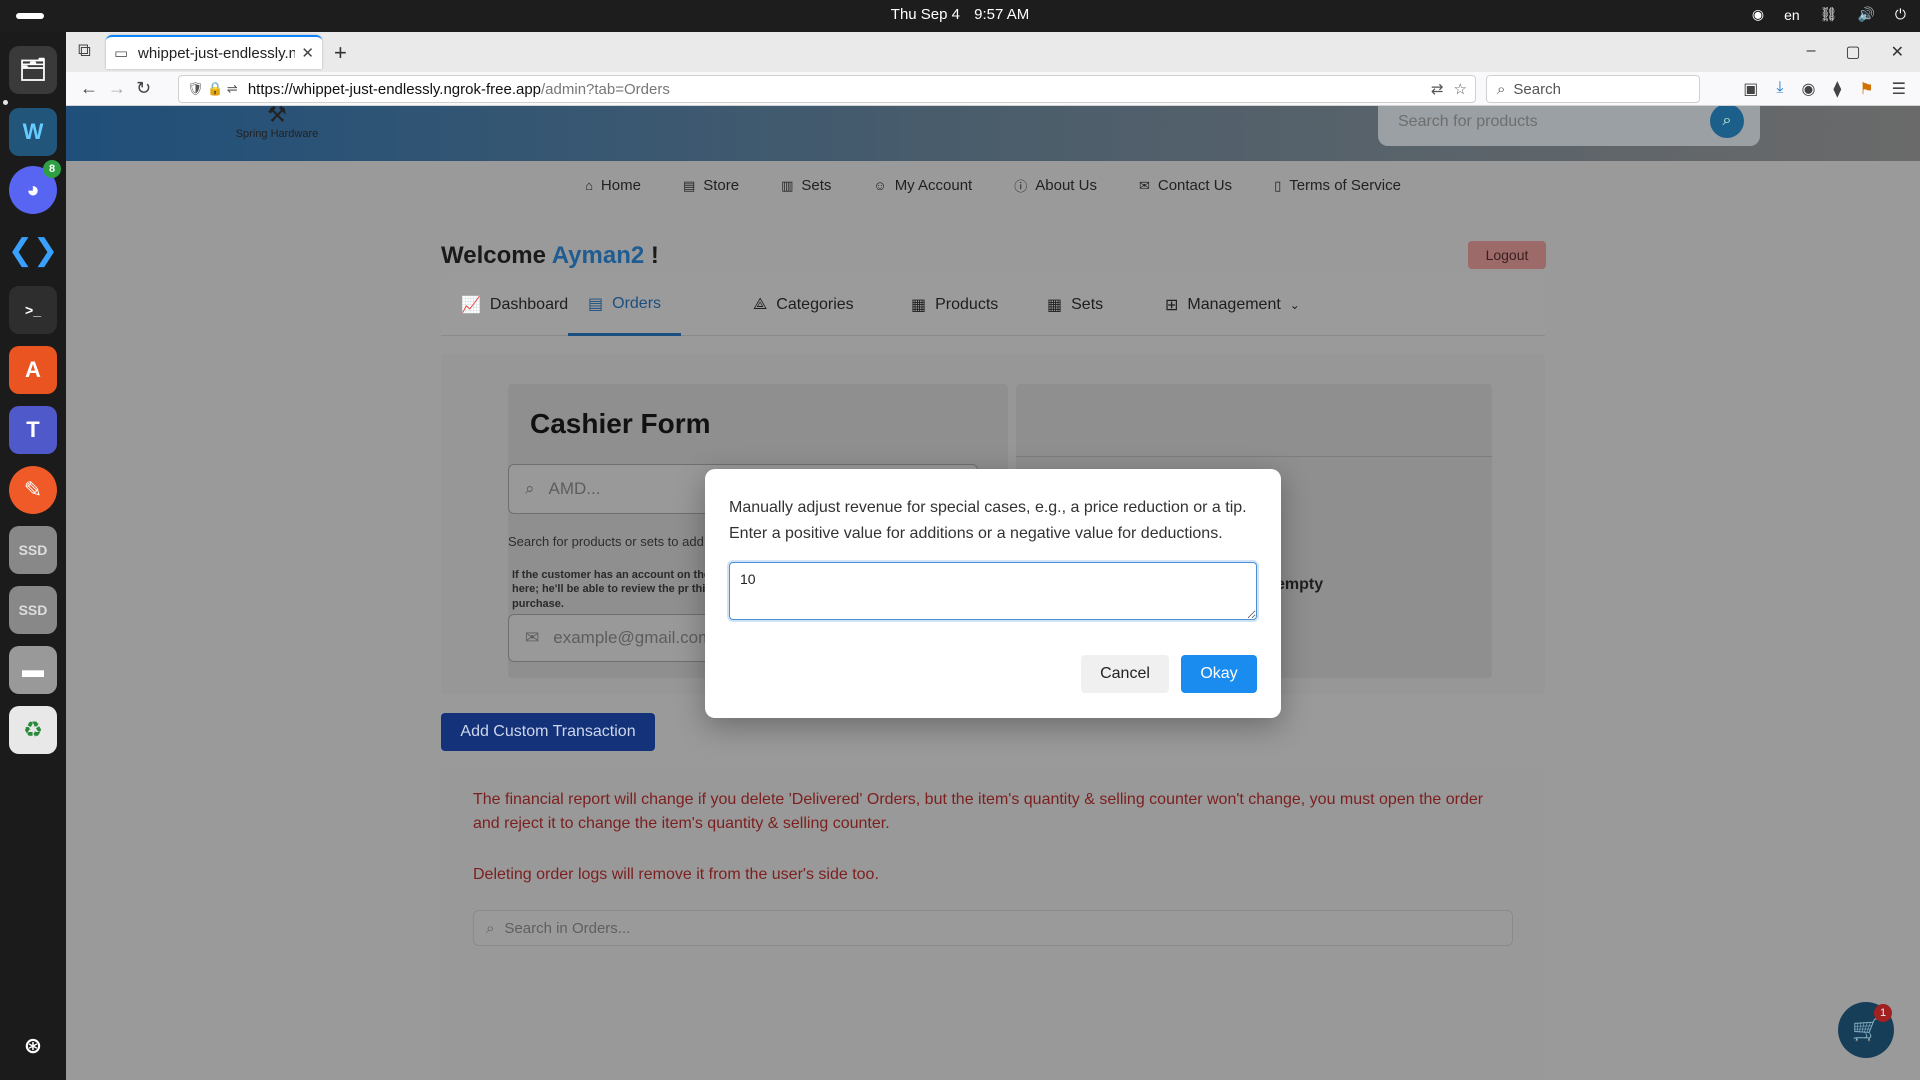  I want to click on product-search-help: Search for products or sets to add, so click(606, 541).